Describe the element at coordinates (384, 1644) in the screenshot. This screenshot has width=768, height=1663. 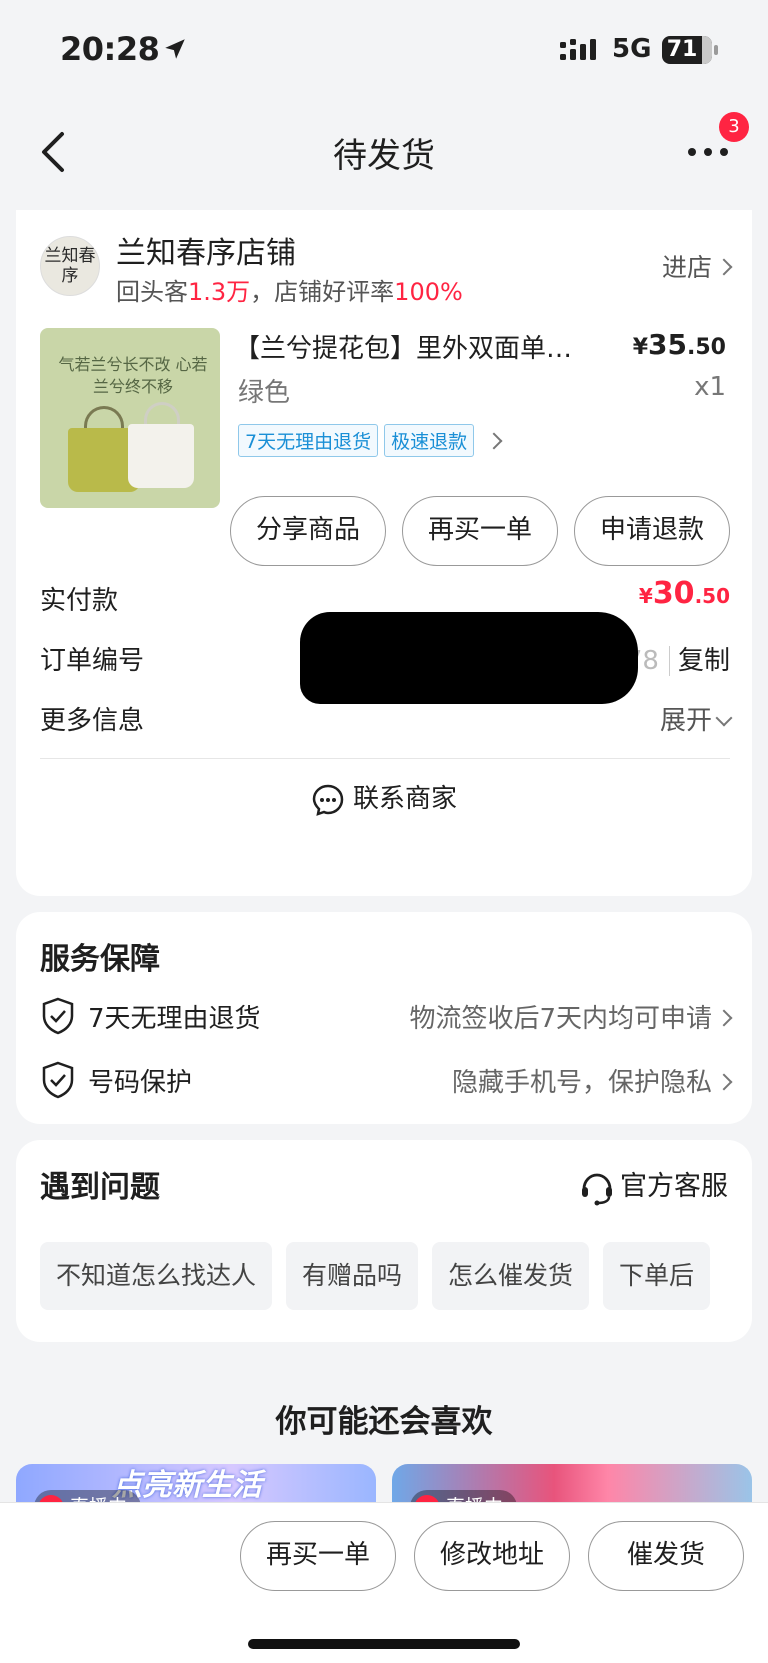
I see `home-indicator` at that location.